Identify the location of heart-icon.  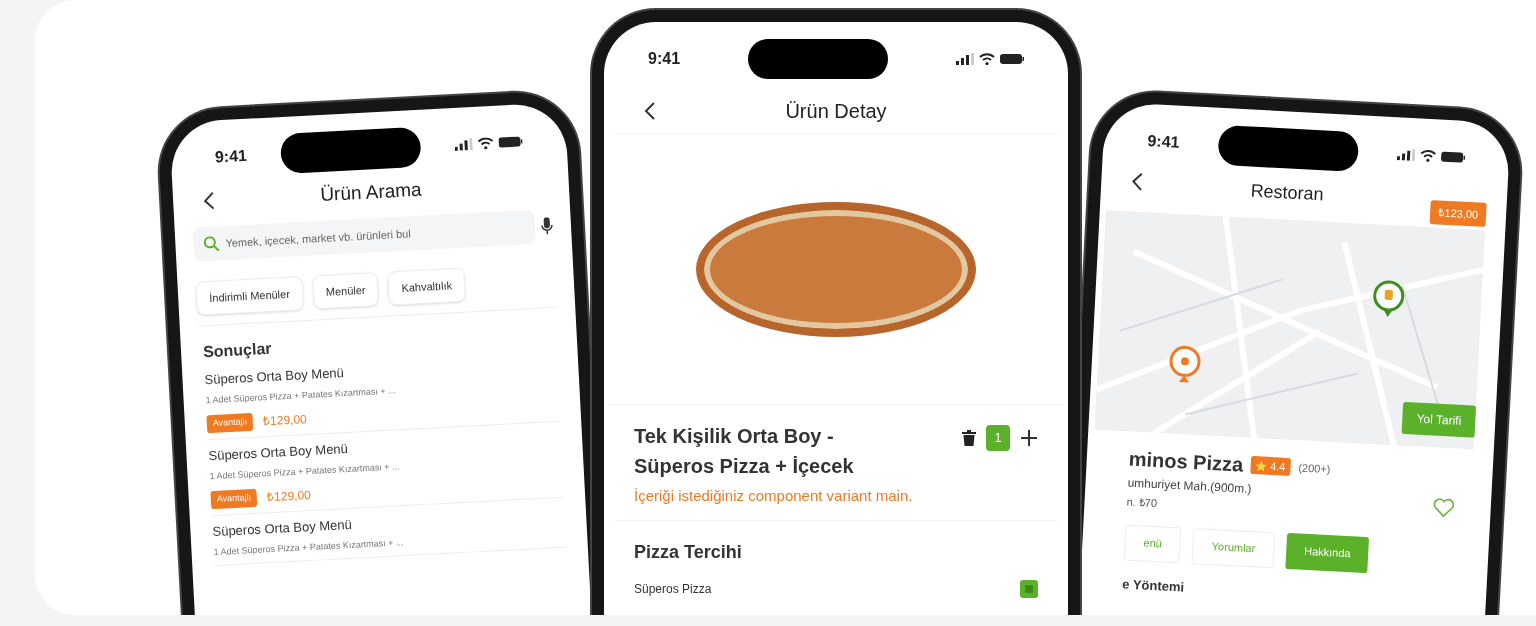
(1444, 508).